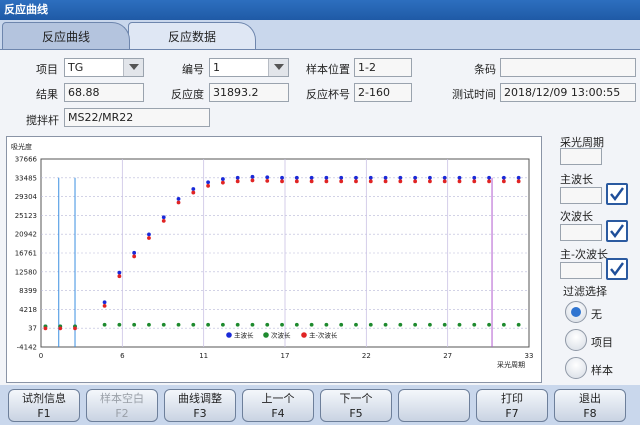 This screenshot has height=425, width=640. What do you see at coordinates (511, 364) in the screenshot?
I see `x-axis-title: 采光周期` at bounding box center [511, 364].